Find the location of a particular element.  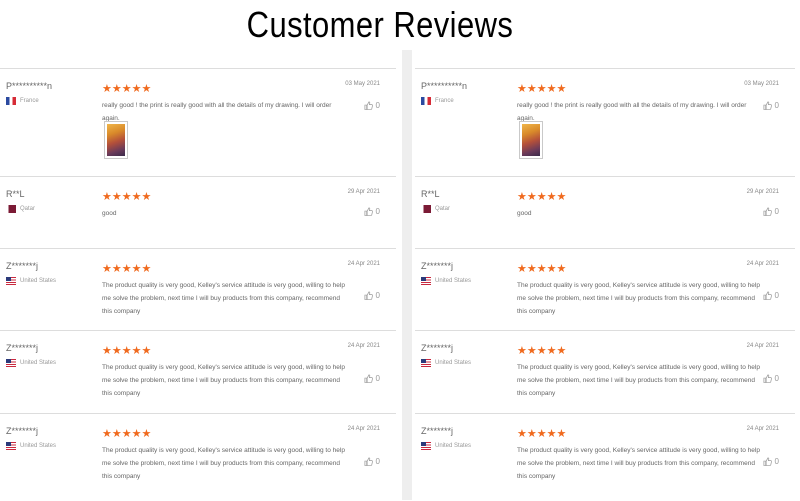

review-photo-image is located at coordinates (531, 140).